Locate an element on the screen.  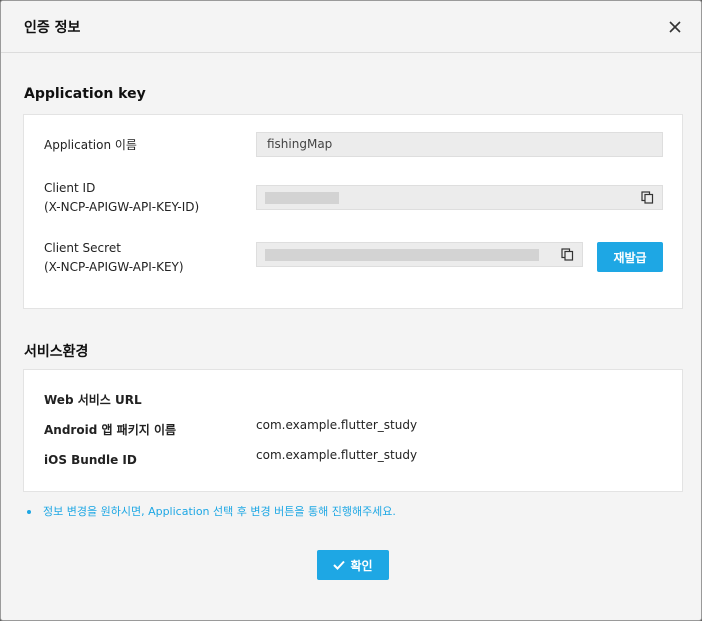
modal-title: 인증 정보 is located at coordinates (52, 28).